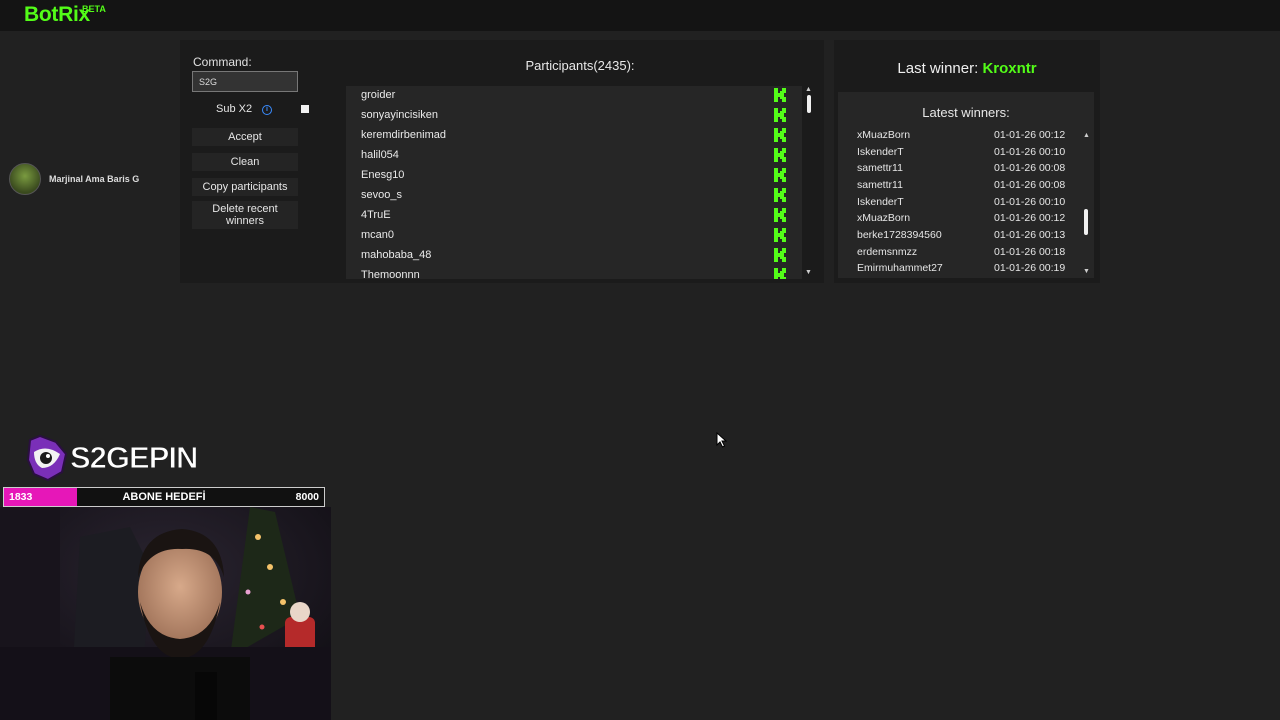  What do you see at coordinates (938, 68) in the screenshot?
I see `last-winner-label: Last winner:` at bounding box center [938, 68].